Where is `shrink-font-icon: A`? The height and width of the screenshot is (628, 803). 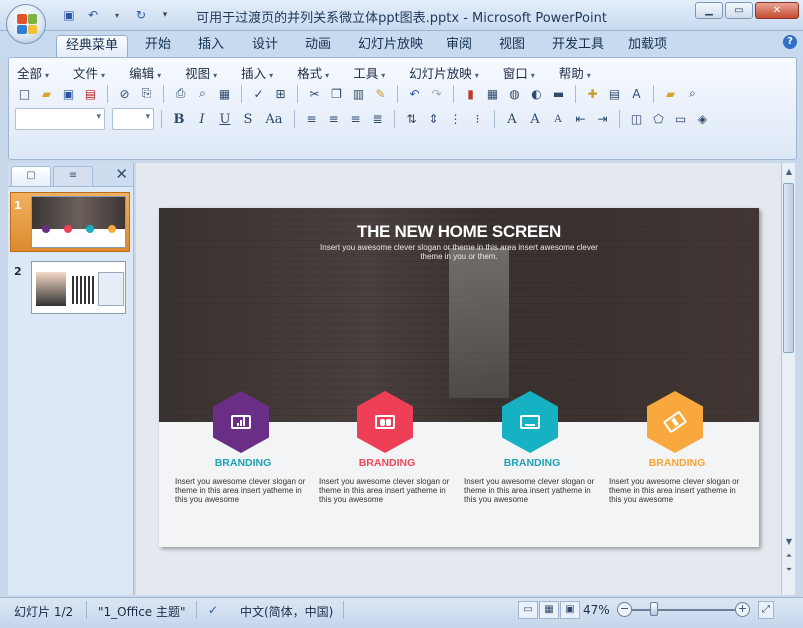 shrink-font-icon: A is located at coordinates (558, 119).